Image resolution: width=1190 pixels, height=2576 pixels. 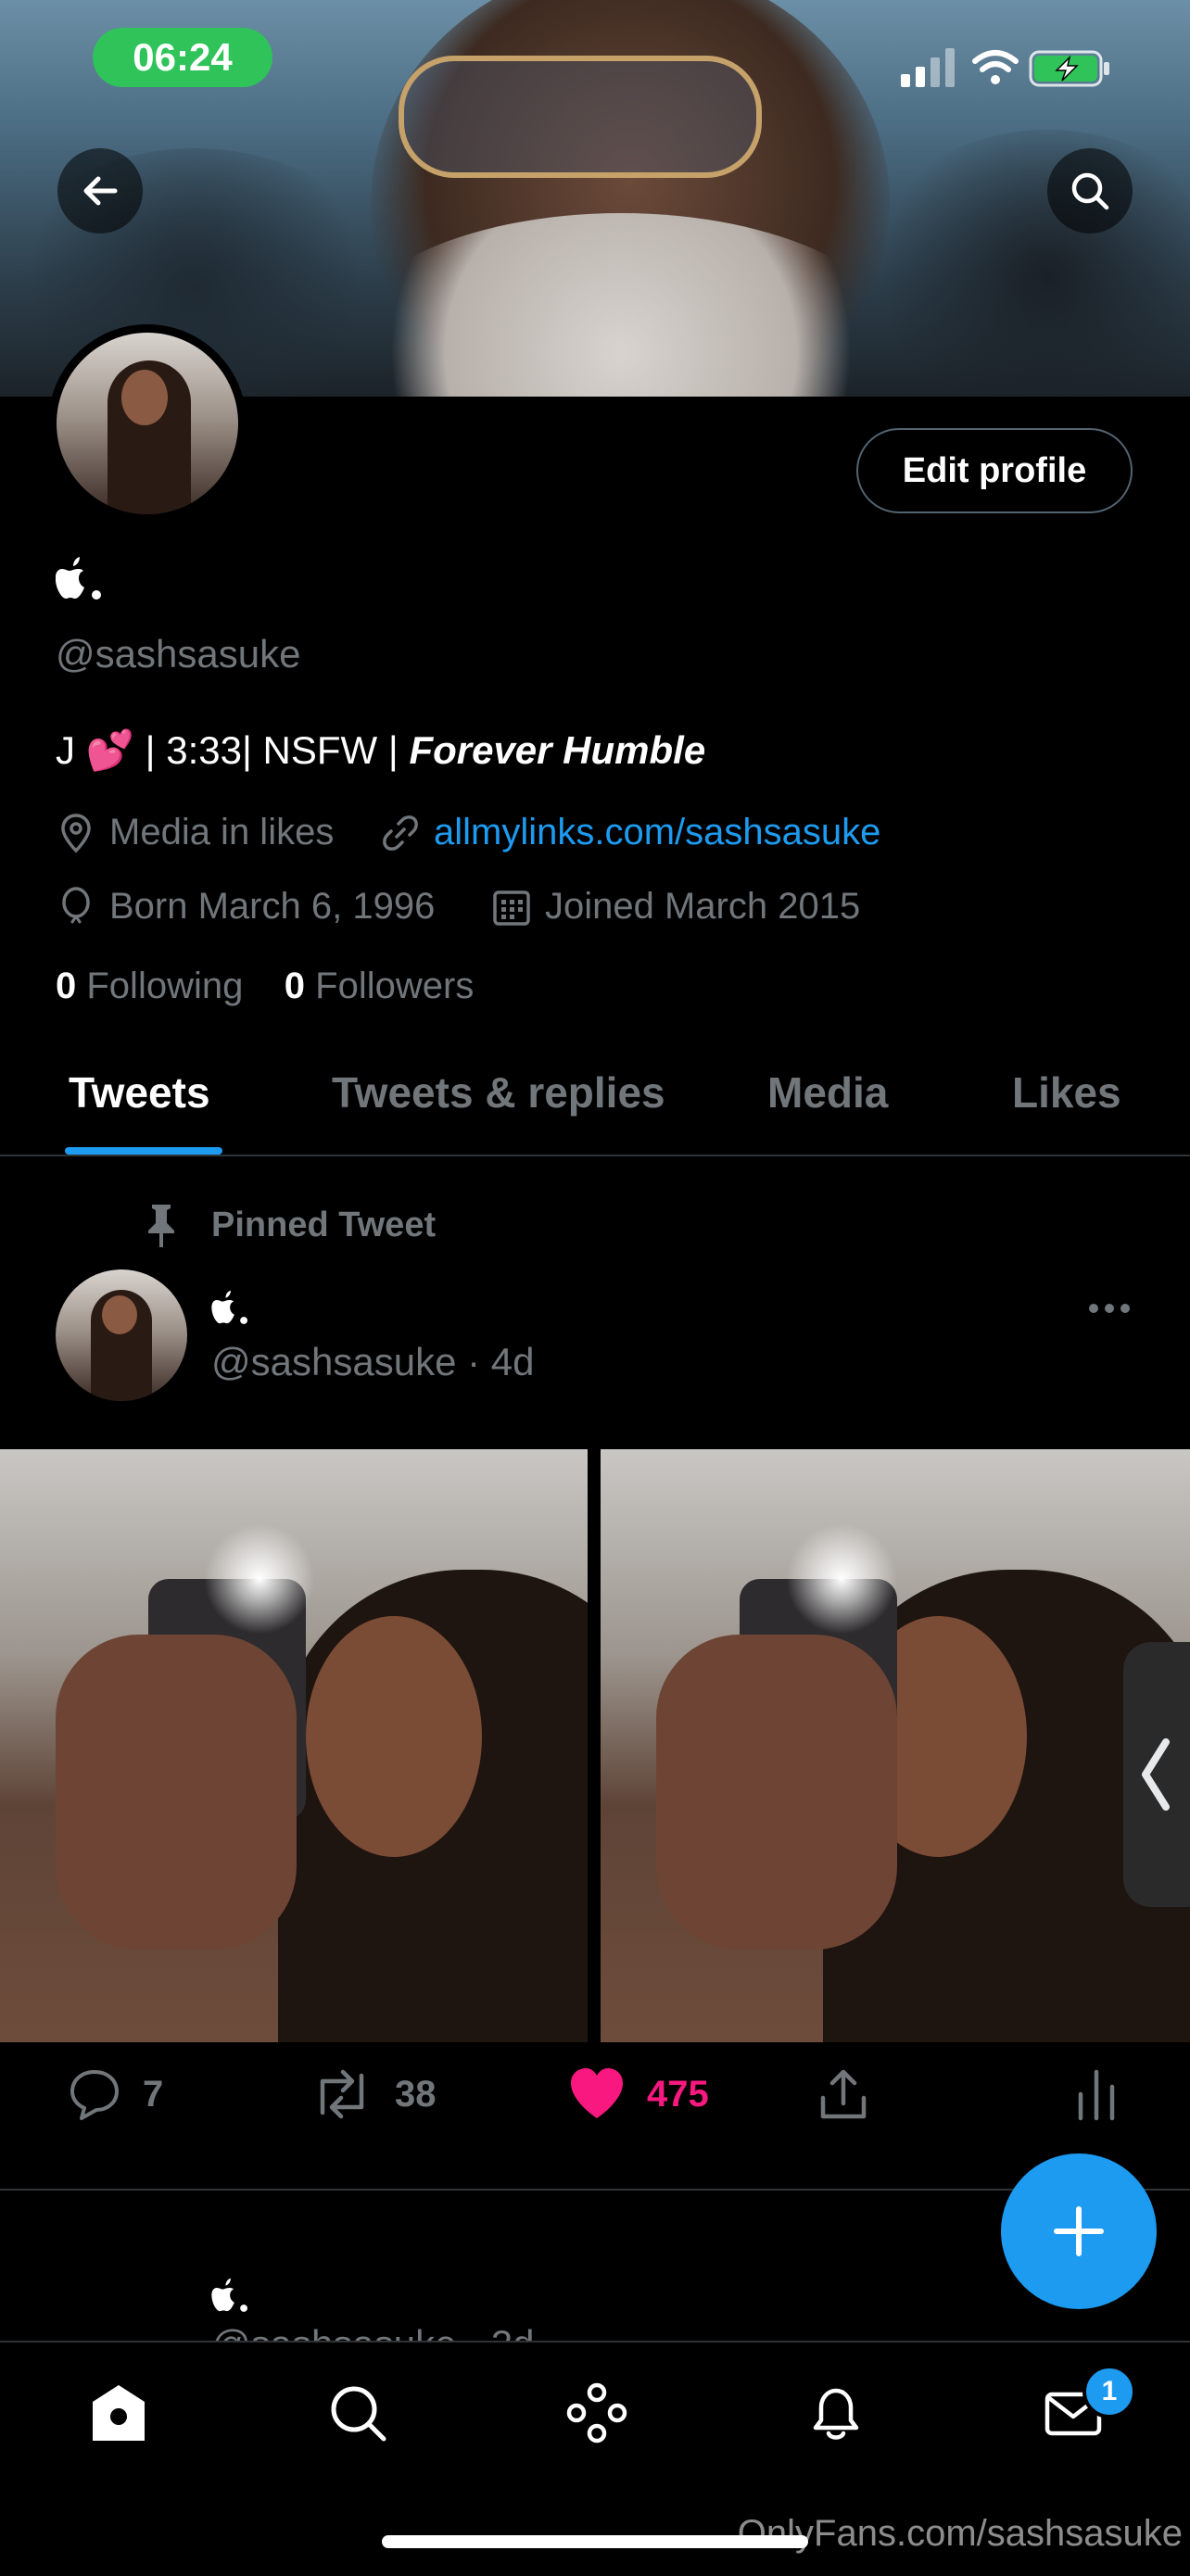 What do you see at coordinates (373, 2094) in the screenshot?
I see `retweet-button: 38` at bounding box center [373, 2094].